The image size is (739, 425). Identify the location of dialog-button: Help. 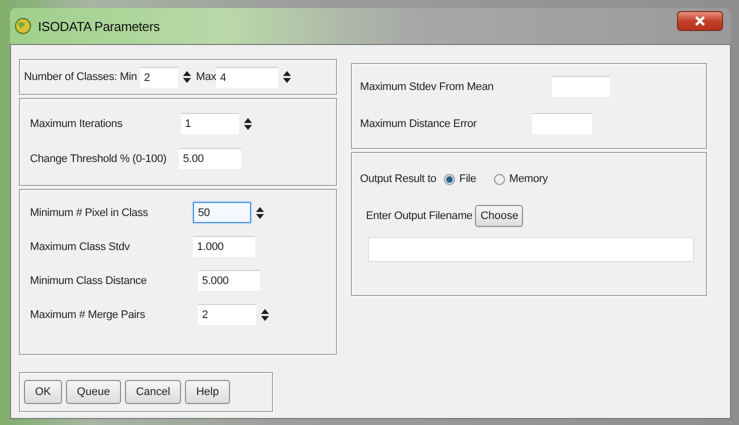
(207, 392).